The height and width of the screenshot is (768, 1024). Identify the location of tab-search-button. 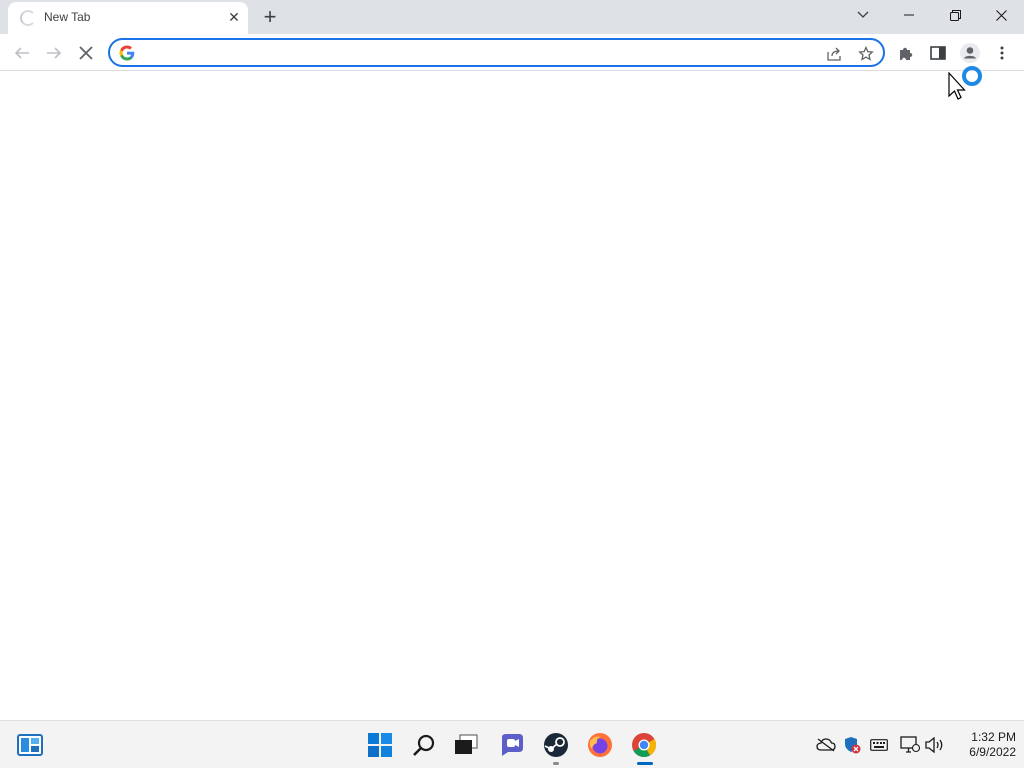
(863, 15).